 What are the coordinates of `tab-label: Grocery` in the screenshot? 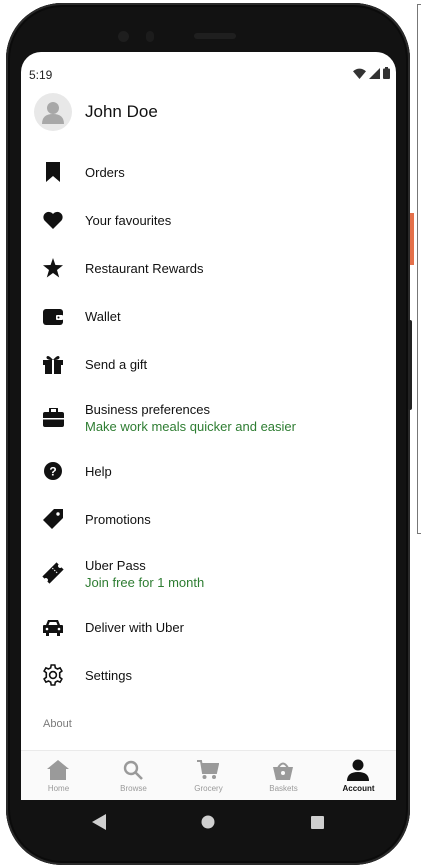 It's located at (208, 788).